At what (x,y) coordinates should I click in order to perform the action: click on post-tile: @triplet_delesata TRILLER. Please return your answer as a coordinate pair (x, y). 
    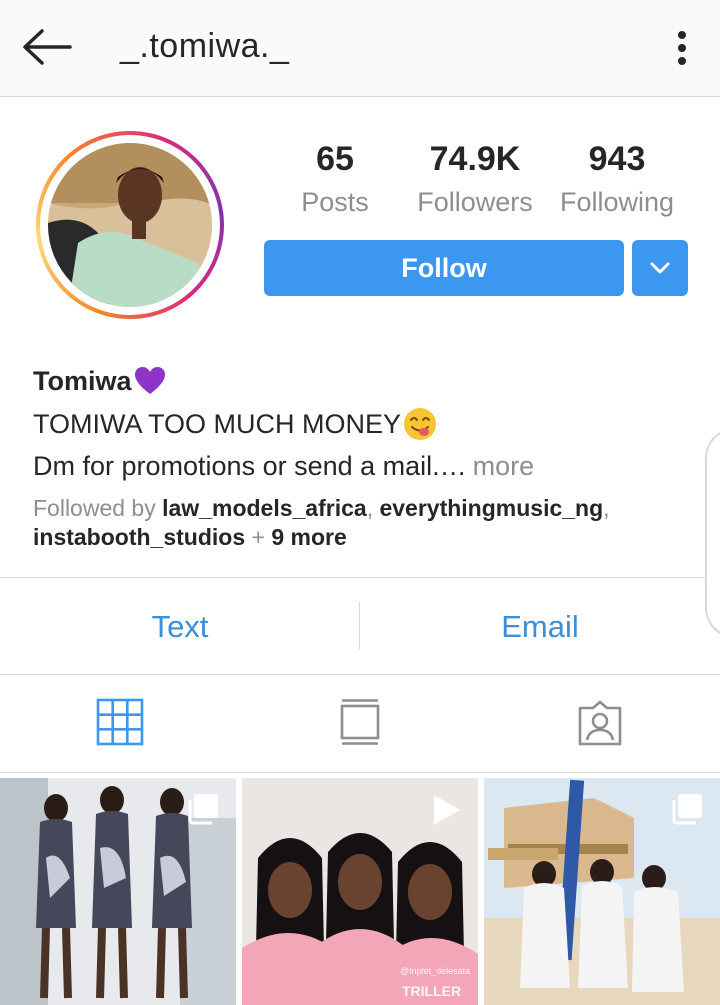
    Looking at the image, I should click on (360, 891).